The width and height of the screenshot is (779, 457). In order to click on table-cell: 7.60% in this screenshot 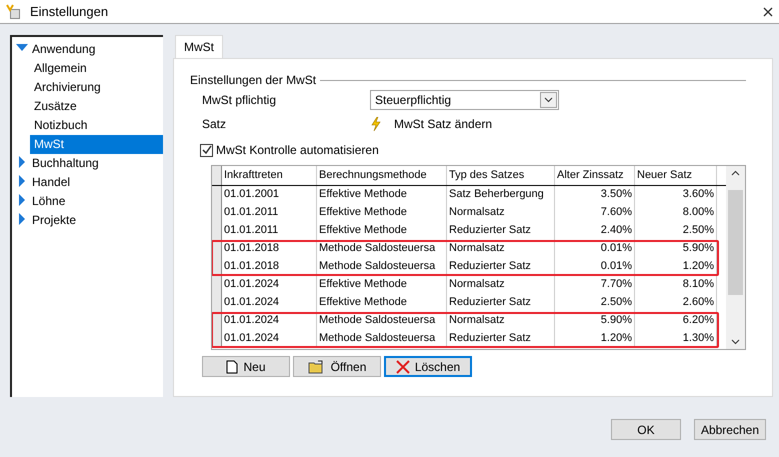, I will do `click(595, 213)`.